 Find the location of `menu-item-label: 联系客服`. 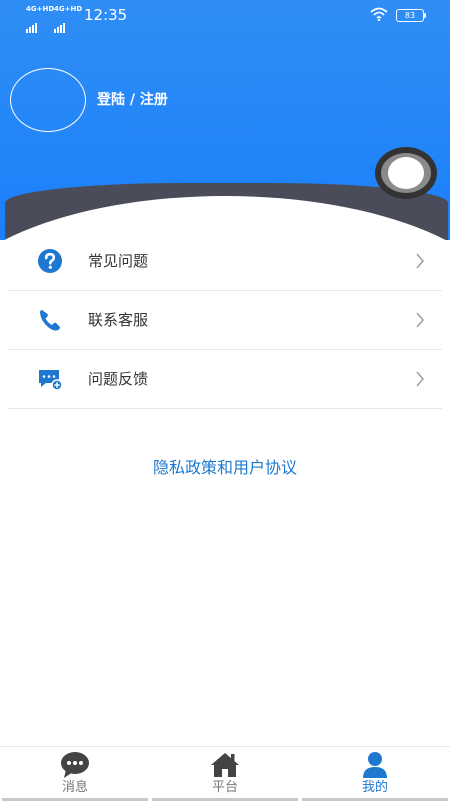

menu-item-label: 联系客服 is located at coordinates (118, 320).